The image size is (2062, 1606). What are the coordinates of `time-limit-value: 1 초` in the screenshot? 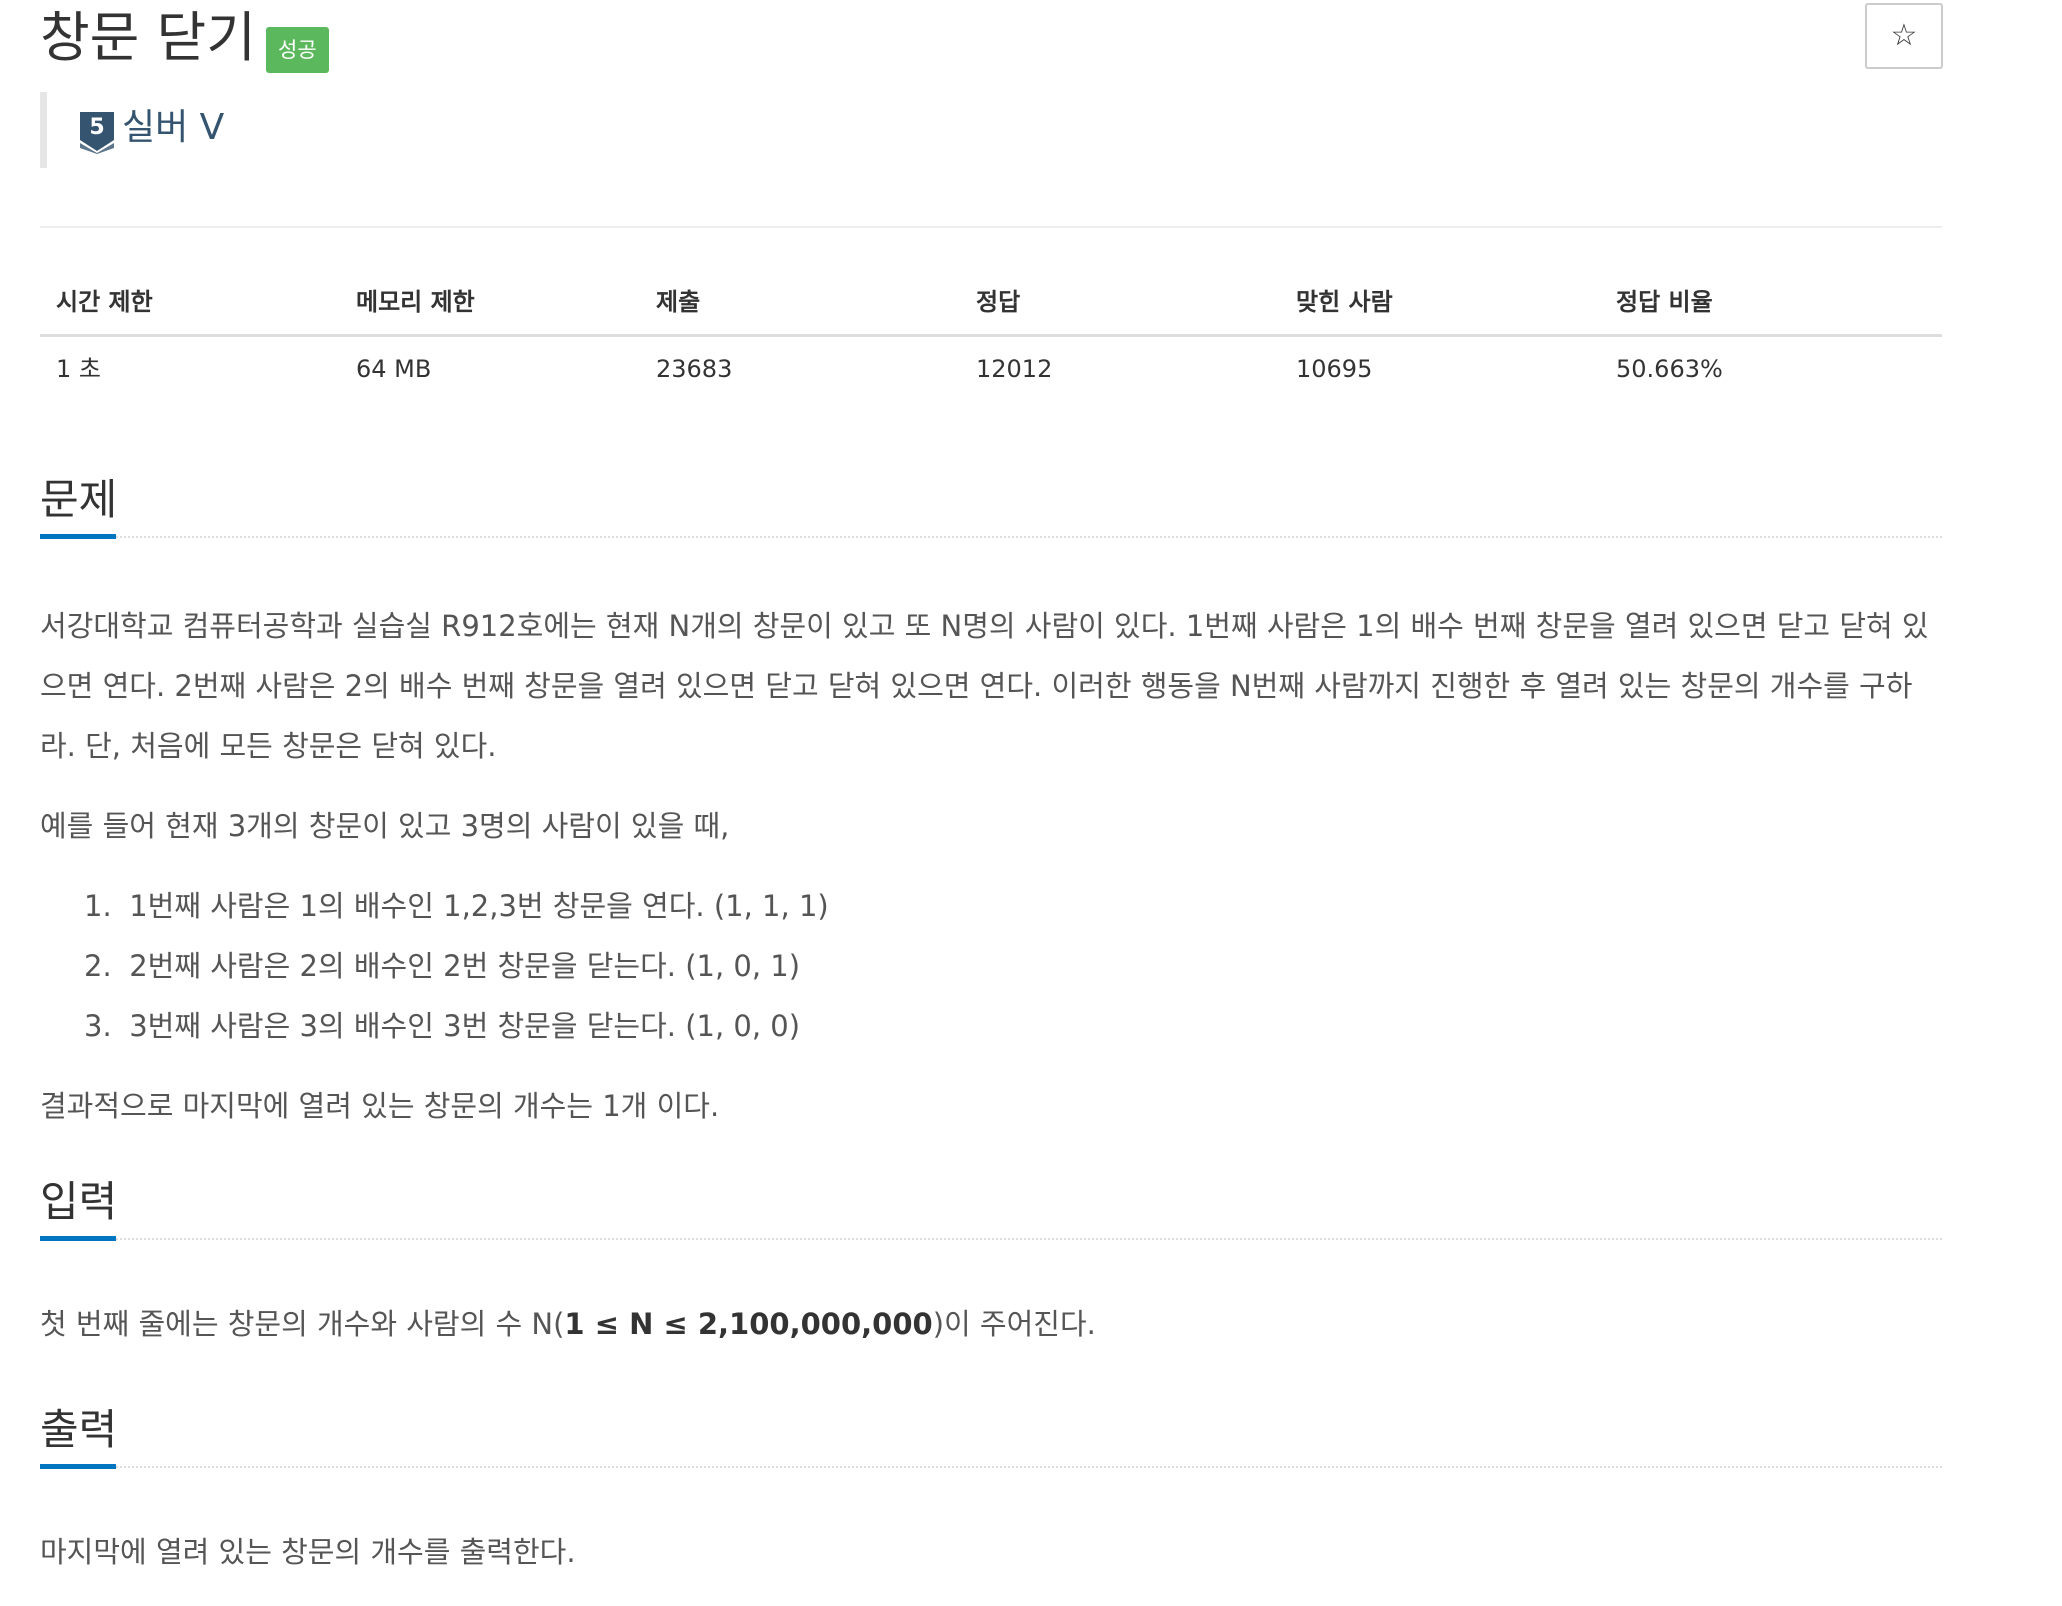 It's located at (78, 369).